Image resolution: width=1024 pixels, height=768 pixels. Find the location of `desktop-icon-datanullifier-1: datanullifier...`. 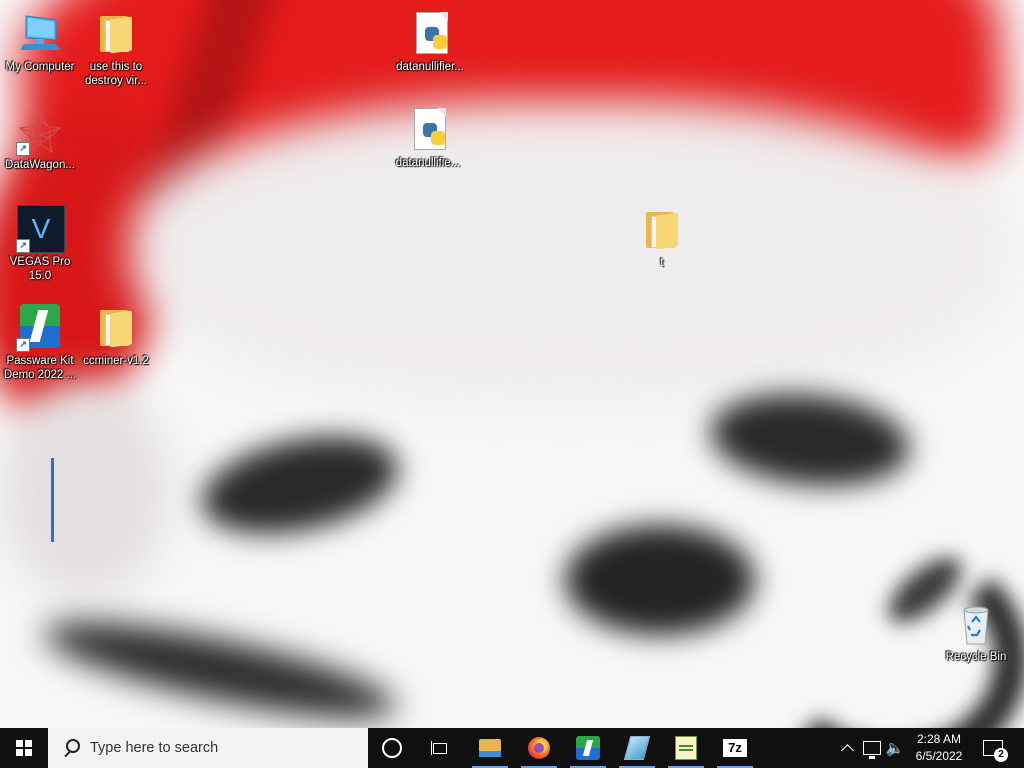

desktop-icon-datanullifier-1: datanullifier... is located at coordinates (430, 42).